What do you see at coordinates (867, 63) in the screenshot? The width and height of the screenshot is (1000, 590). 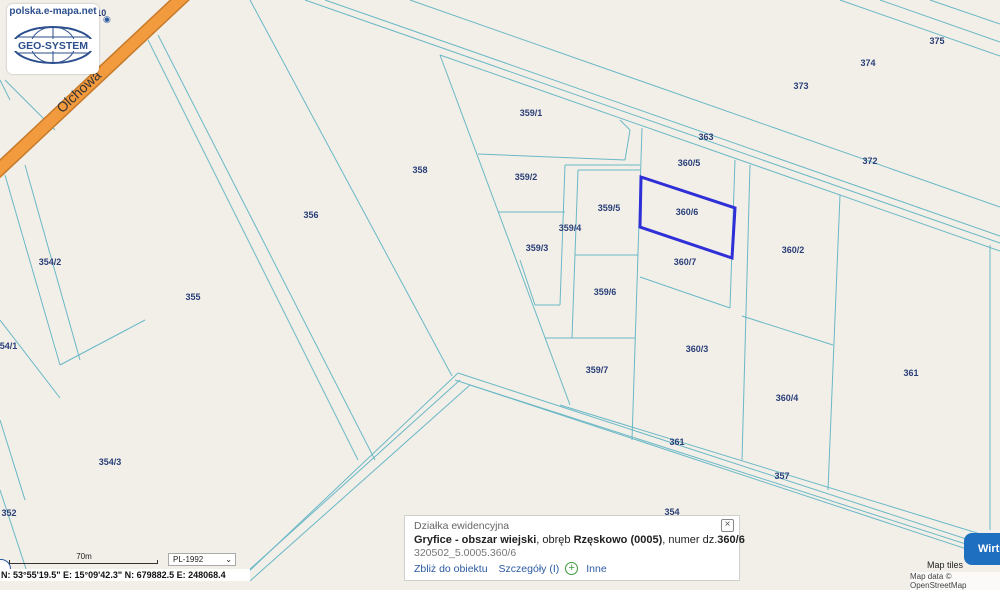 I see `parcel-label: 374` at bounding box center [867, 63].